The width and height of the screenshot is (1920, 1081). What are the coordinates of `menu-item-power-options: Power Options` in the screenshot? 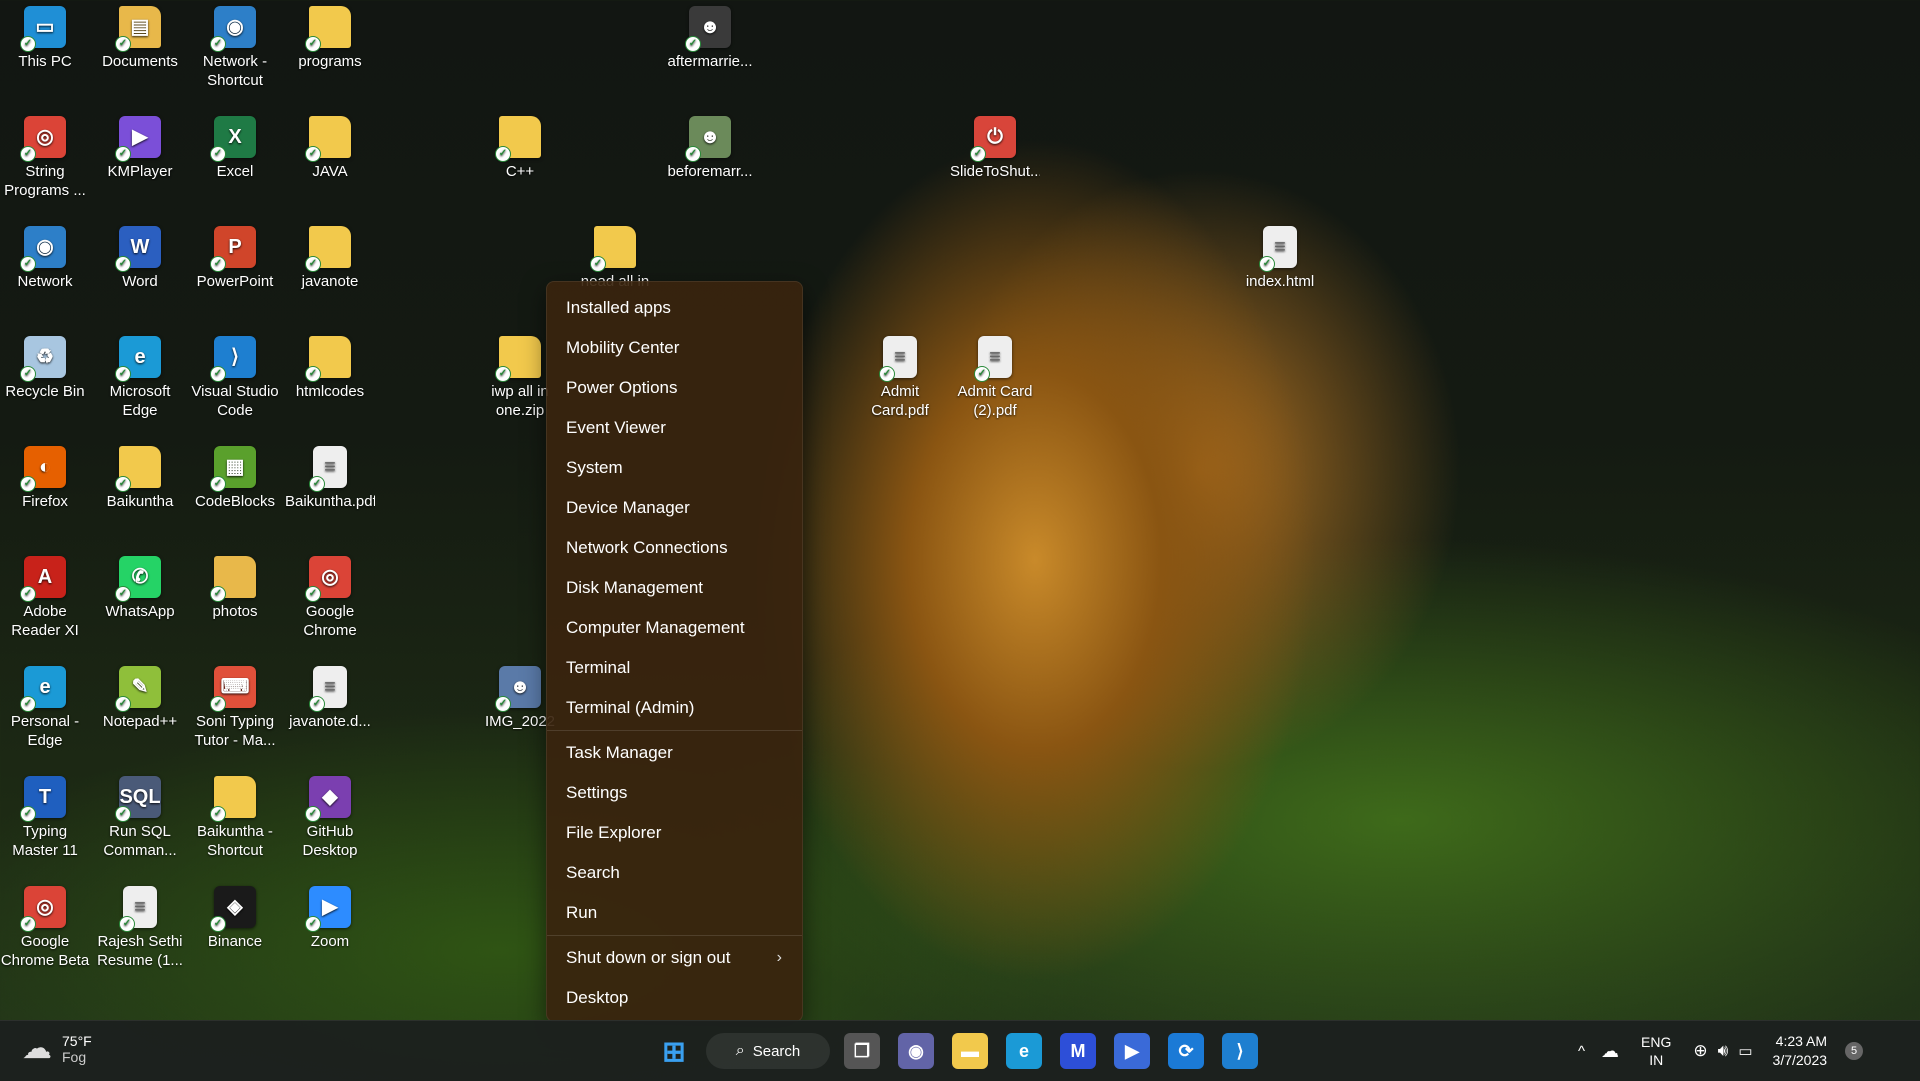 It's located at (674, 388).